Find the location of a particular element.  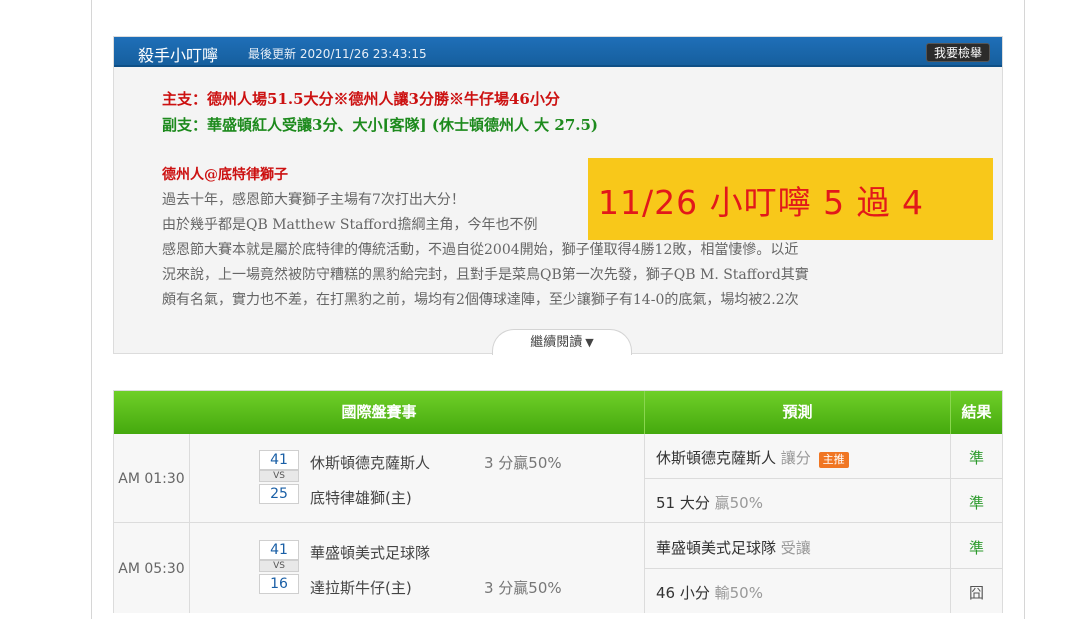

prediction-total: 51 大分 贏50% is located at coordinates (709, 502).